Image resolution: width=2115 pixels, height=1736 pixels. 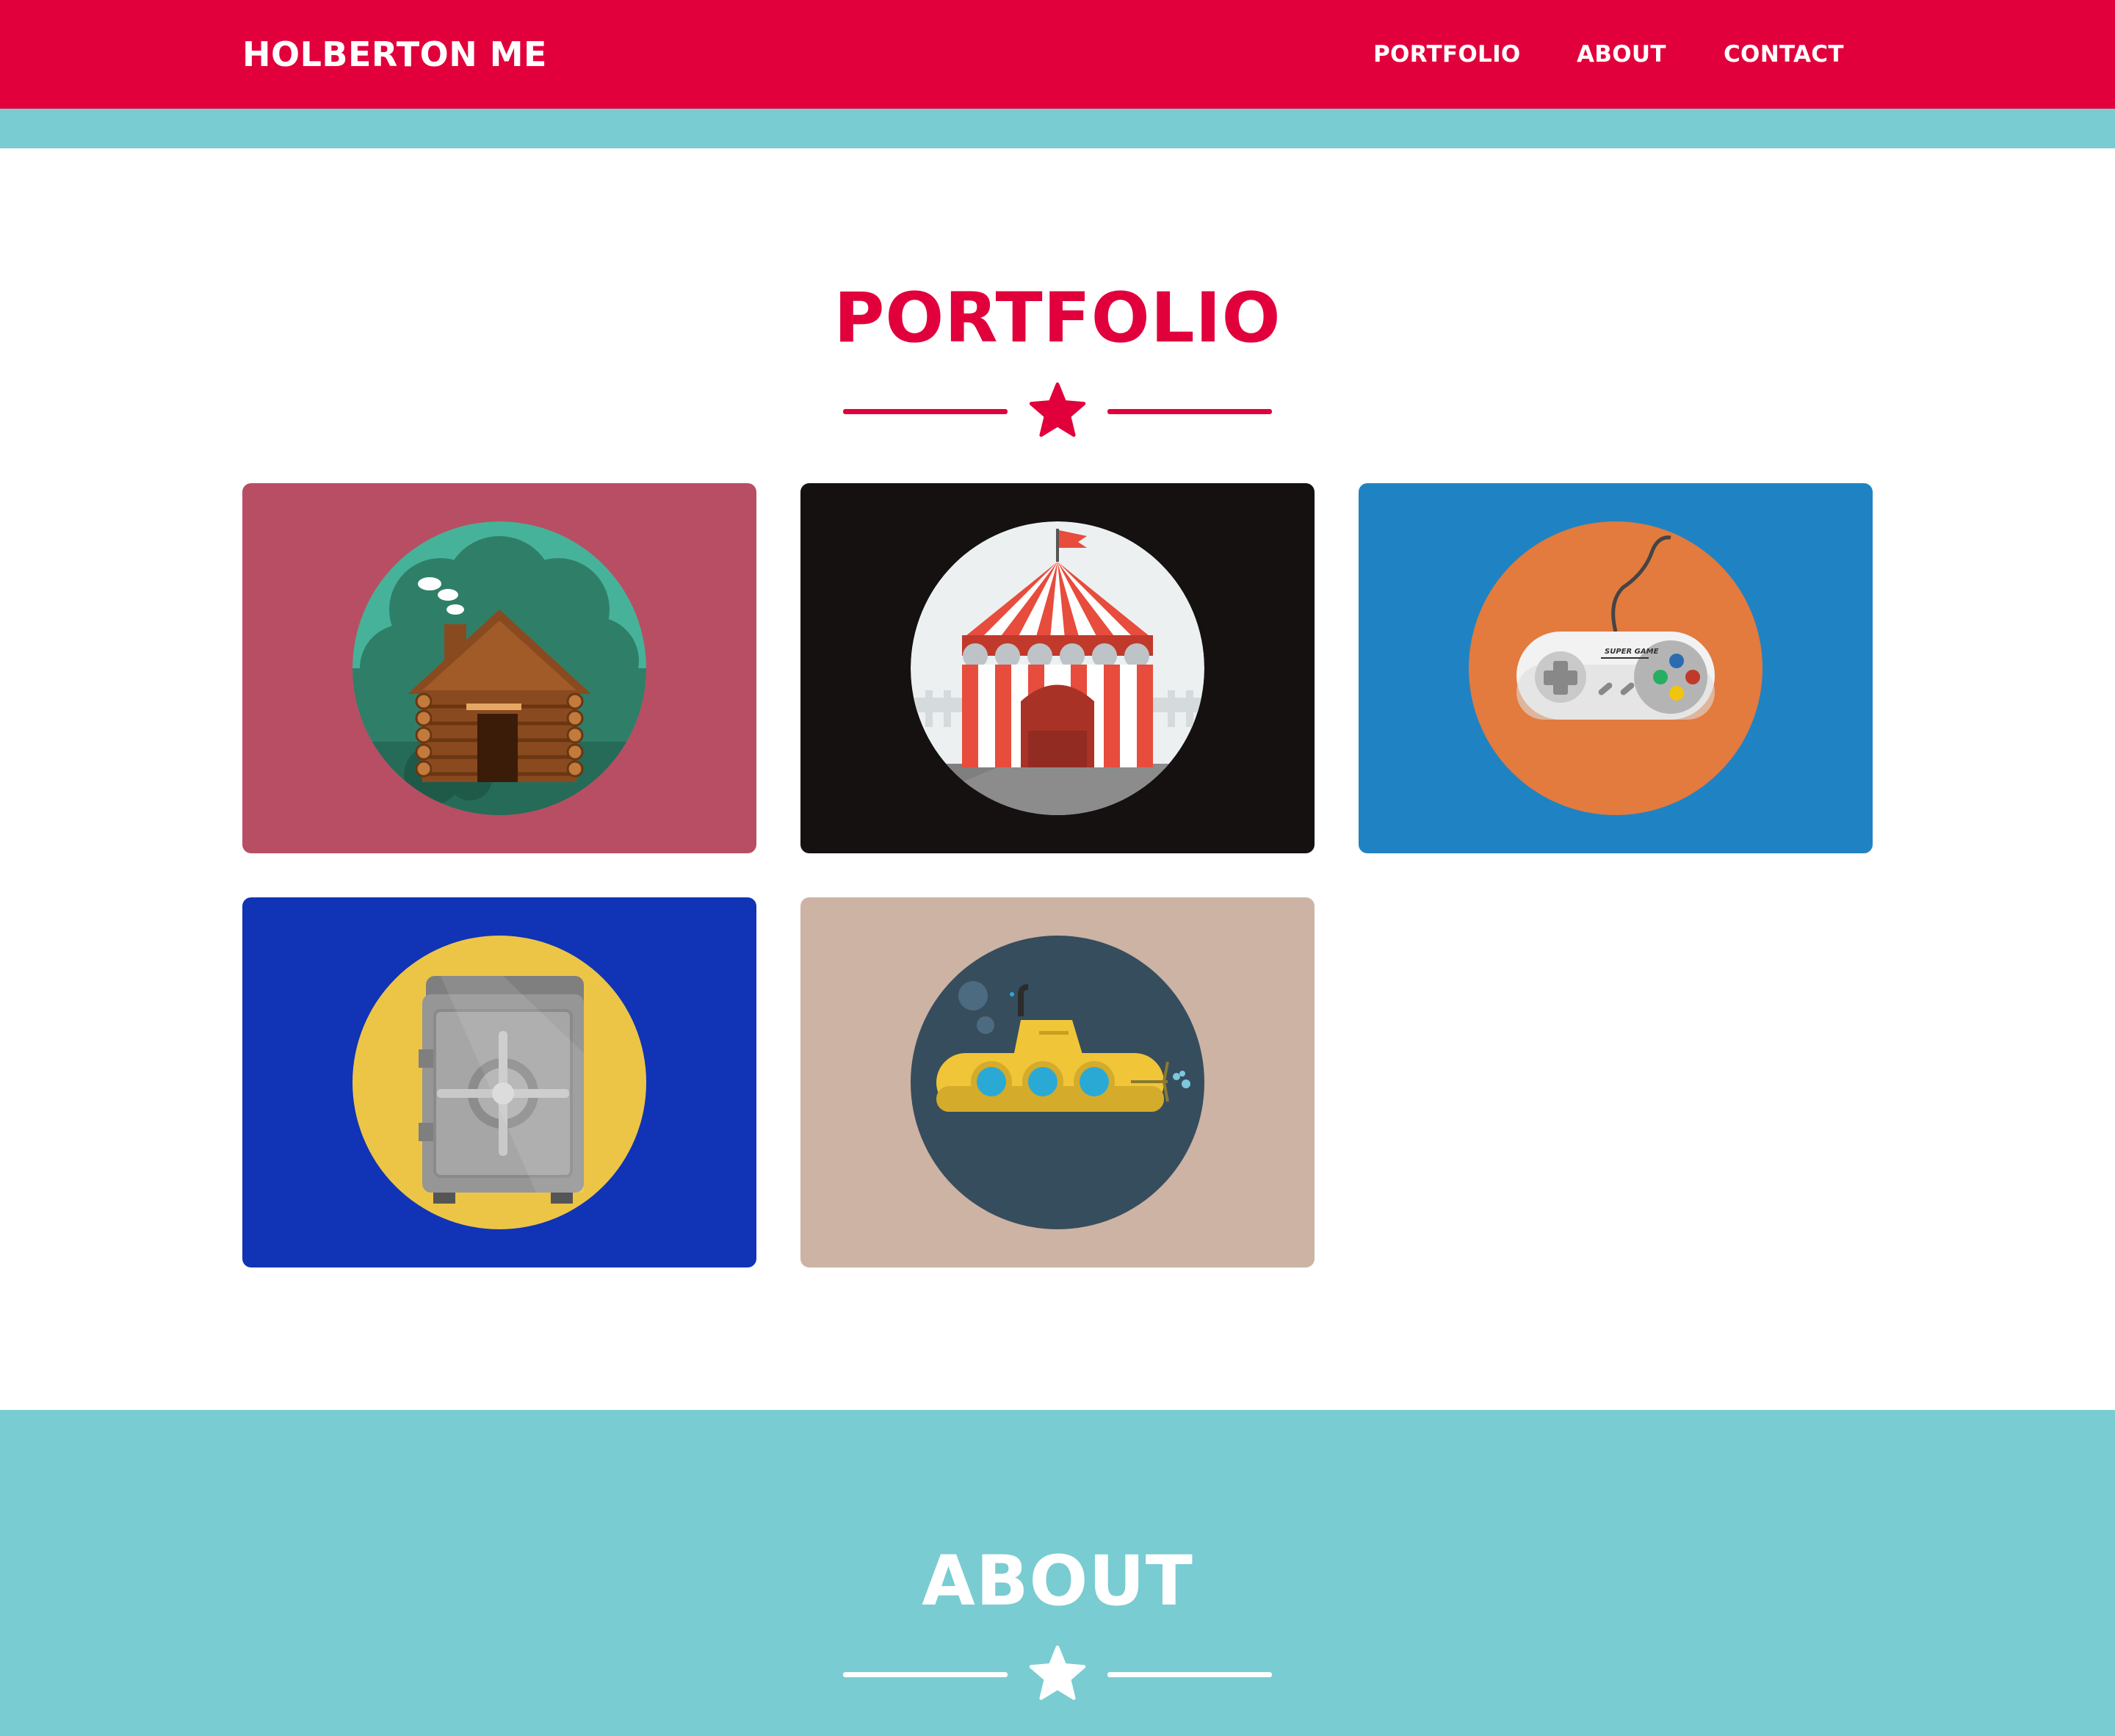 I want to click on portfolio-card-safe, so click(x=499, y=1082).